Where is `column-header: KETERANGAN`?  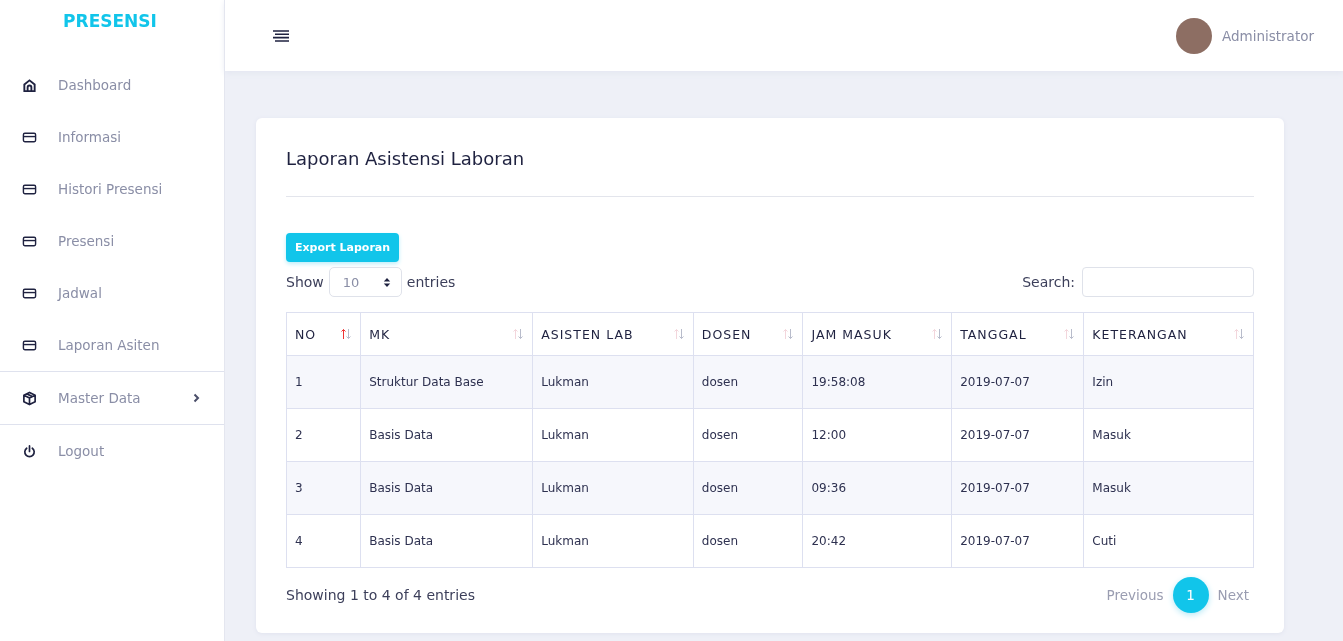 column-header: KETERANGAN is located at coordinates (1168, 334).